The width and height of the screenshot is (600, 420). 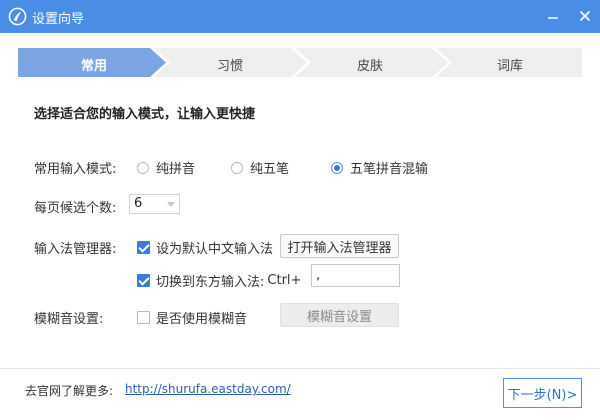 What do you see at coordinates (370, 64) in the screenshot?
I see `tab-skin: 皮肤` at bounding box center [370, 64].